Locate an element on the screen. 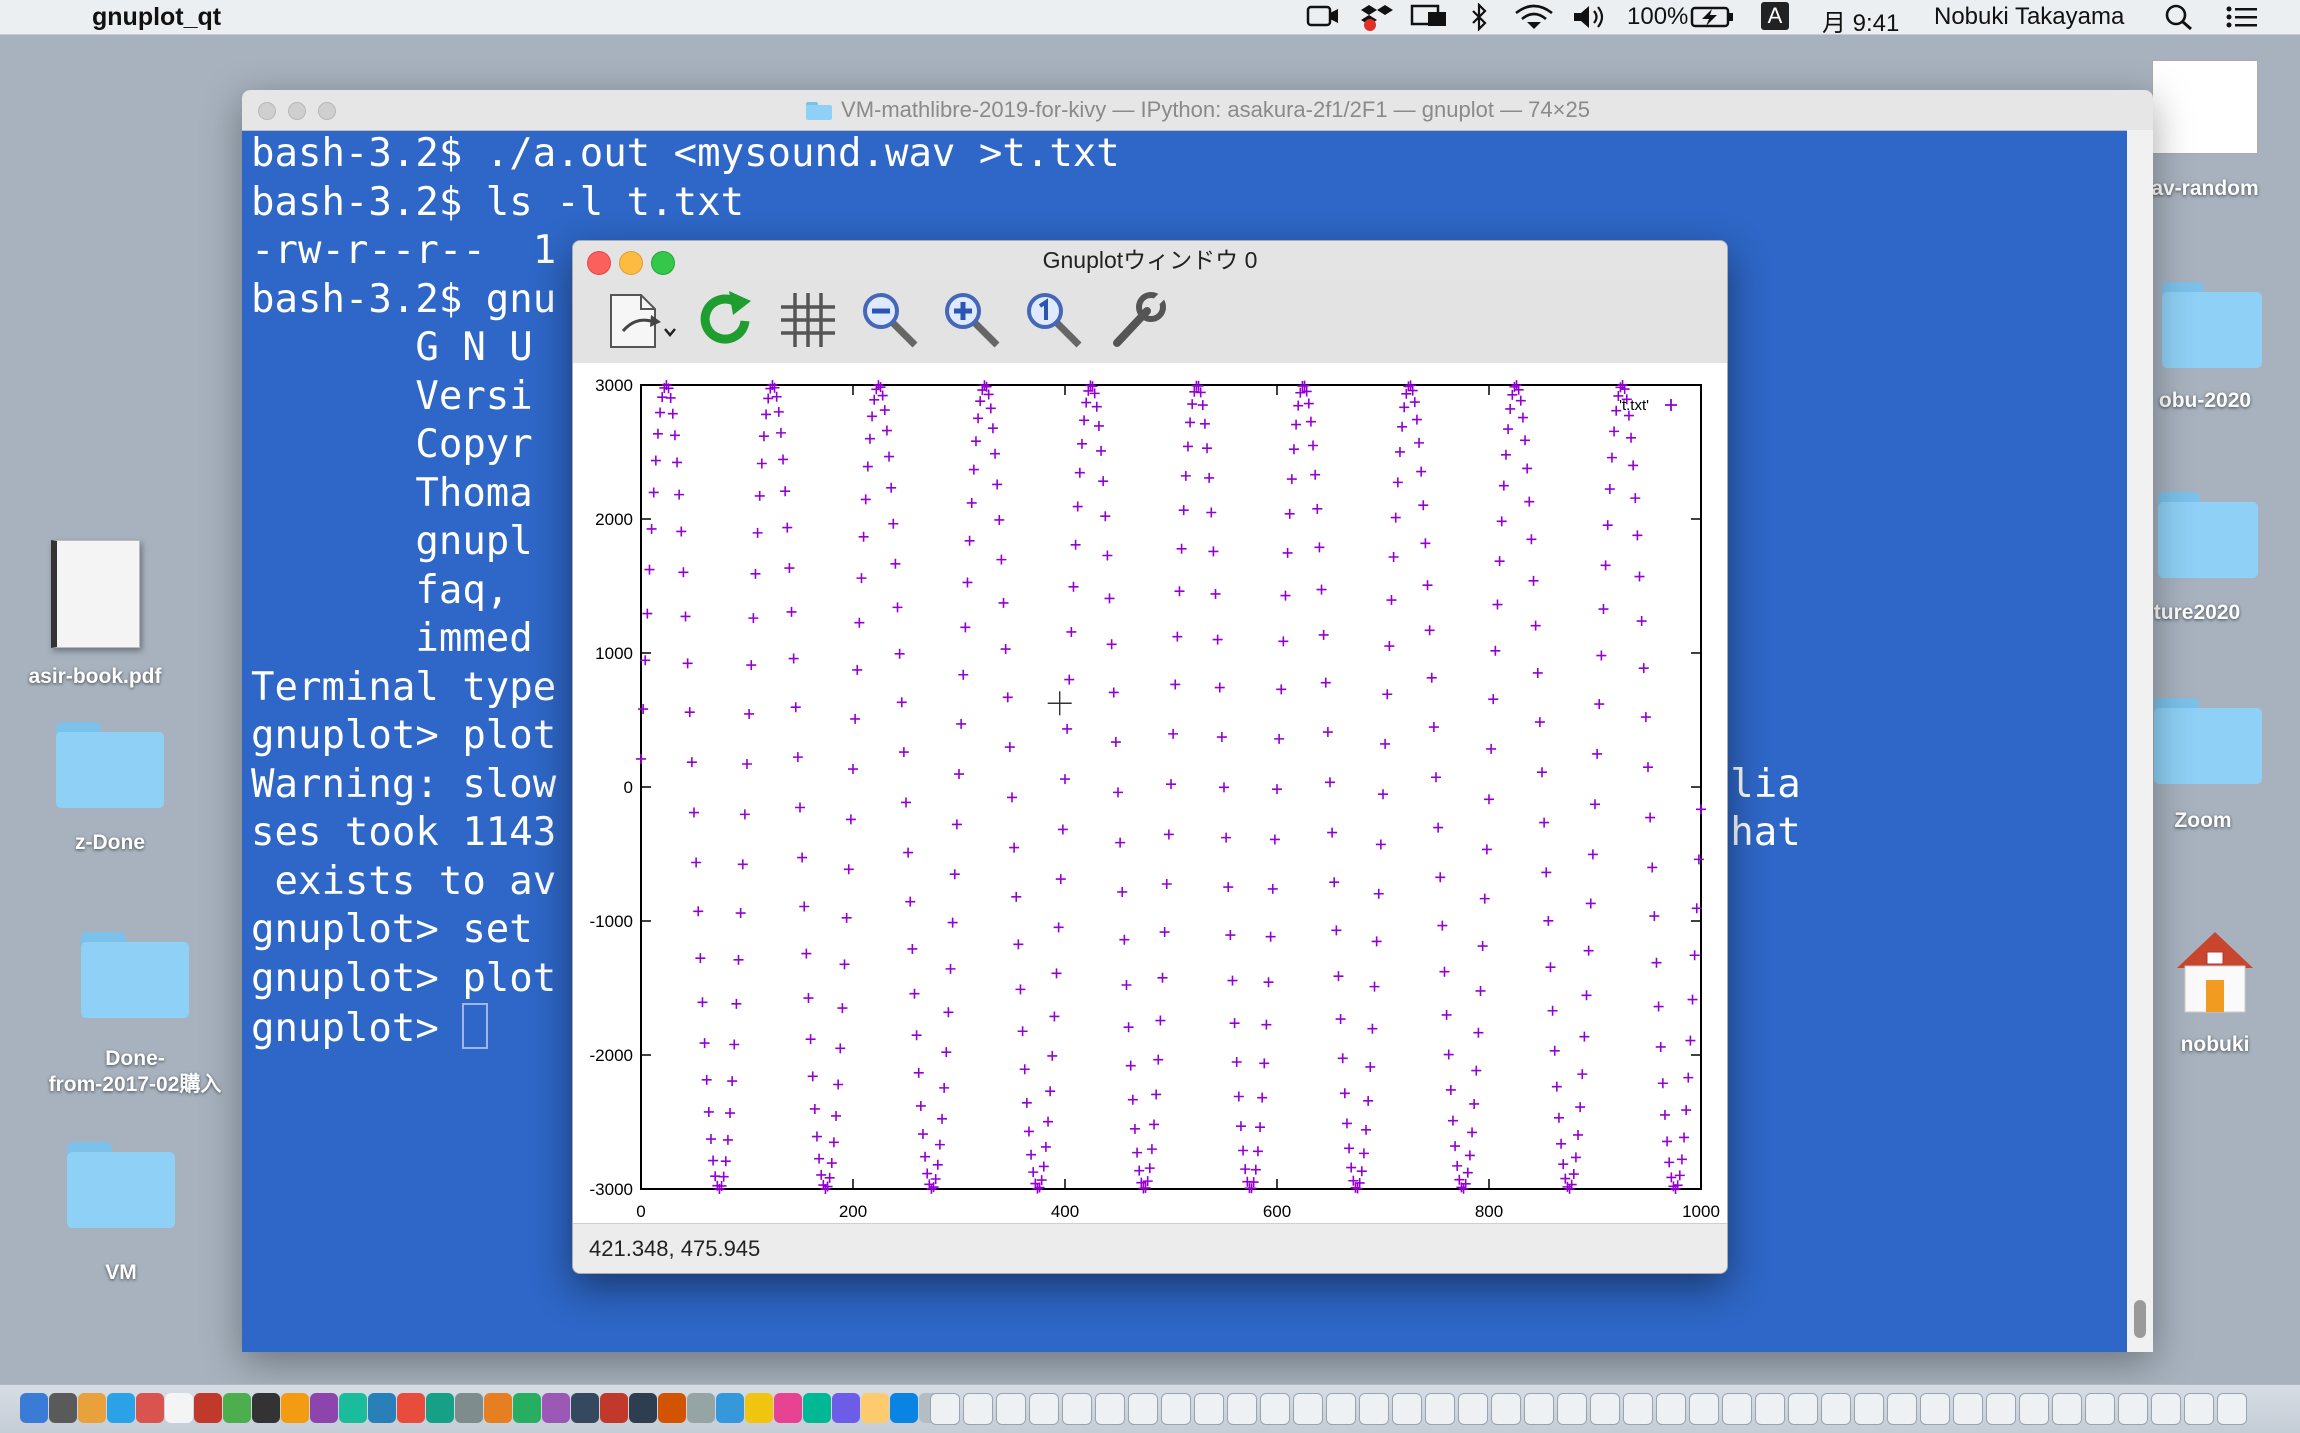 The height and width of the screenshot is (1433, 2300). notification-center-icon is located at coordinates (2241, 20).